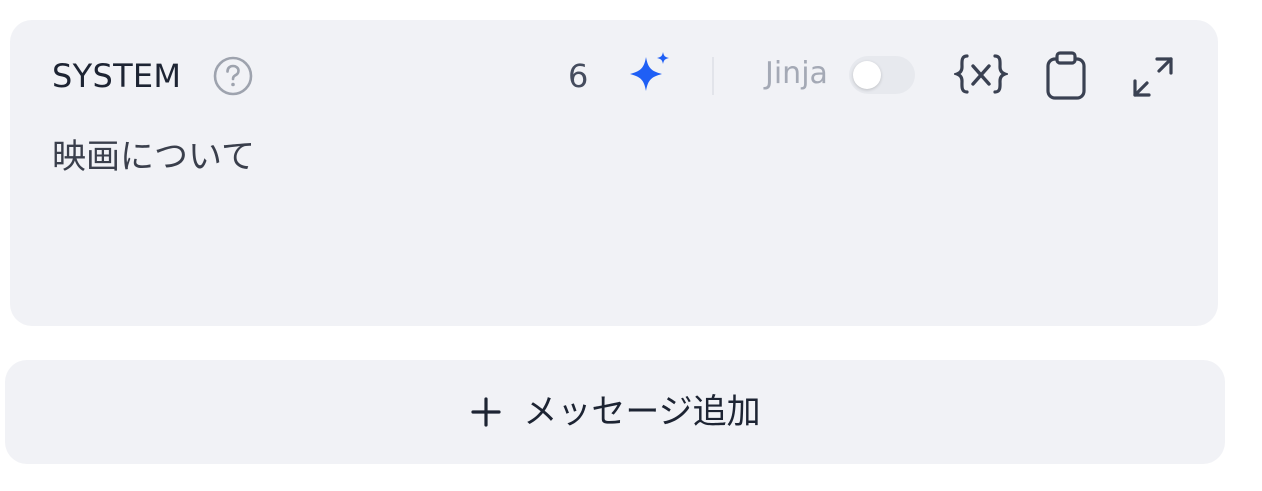 Image resolution: width=1262 pixels, height=491 pixels. I want to click on jinja-toggle, so click(882, 75).